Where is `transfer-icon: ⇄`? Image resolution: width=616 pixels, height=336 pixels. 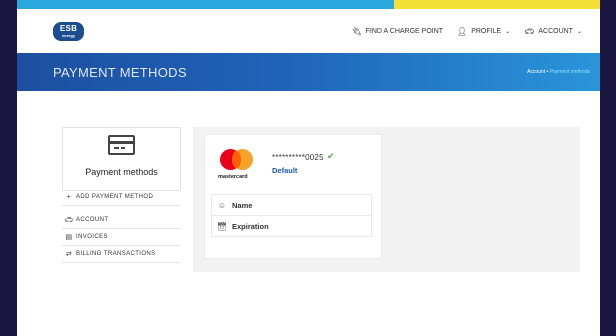 transfer-icon: ⇄ is located at coordinates (69, 254).